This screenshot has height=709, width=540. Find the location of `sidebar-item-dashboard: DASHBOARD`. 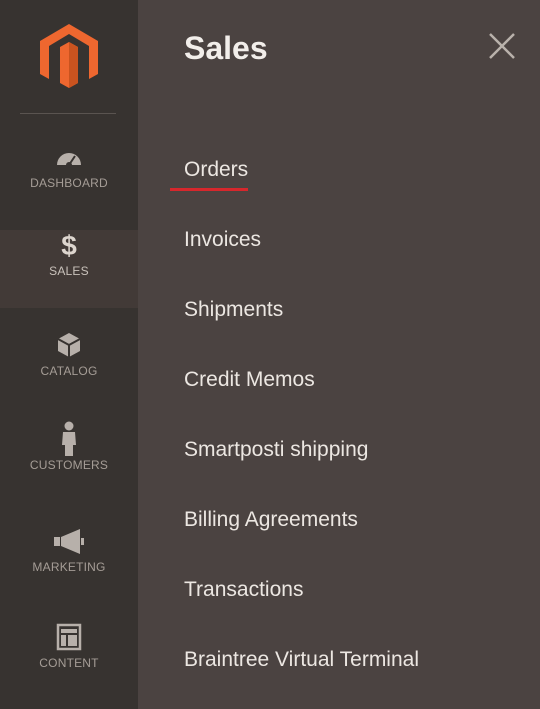

sidebar-item-dashboard: DASHBOARD is located at coordinates (69, 181).